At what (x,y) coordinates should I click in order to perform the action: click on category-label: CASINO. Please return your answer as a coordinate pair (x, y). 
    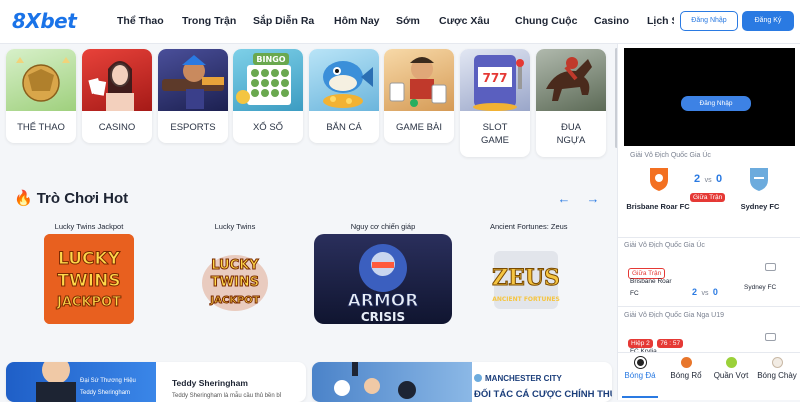
    Looking at the image, I should click on (117, 127).